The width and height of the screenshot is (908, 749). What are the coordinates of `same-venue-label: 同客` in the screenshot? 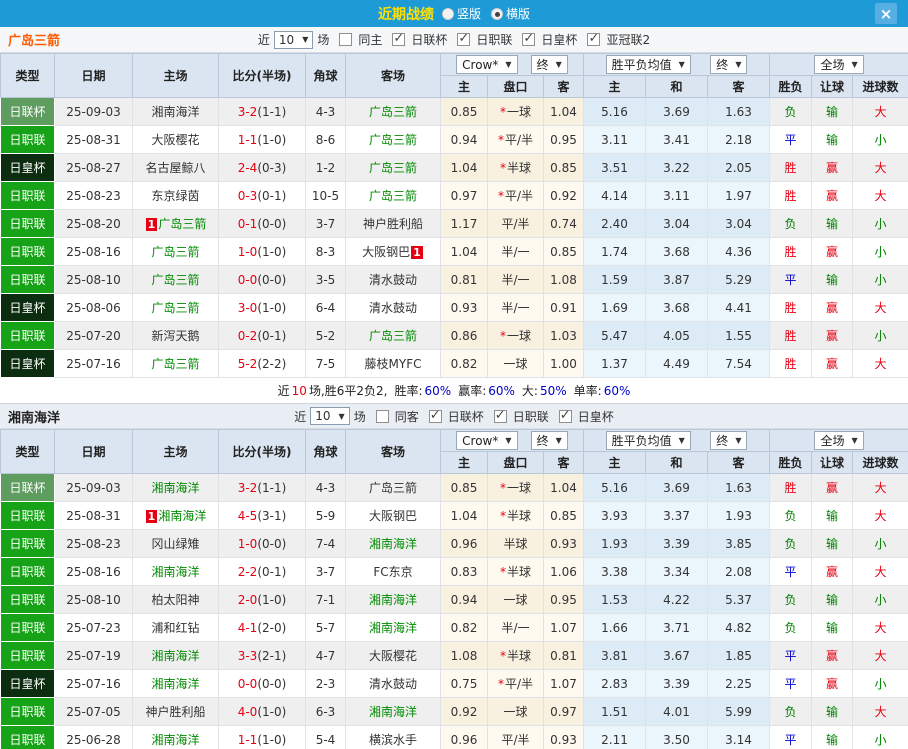 It's located at (407, 416).